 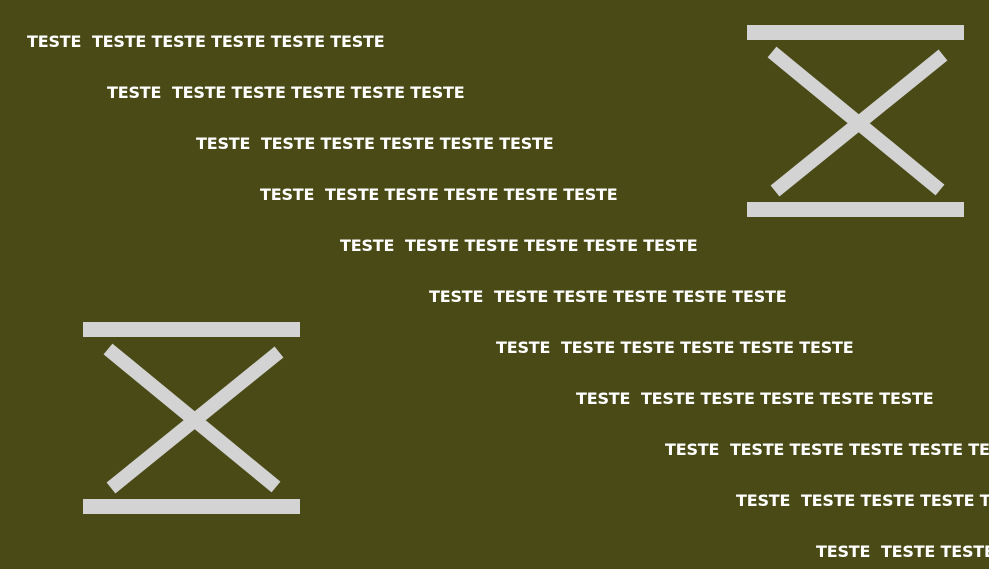 What do you see at coordinates (286, 92) in the screenshot?
I see `text-line-2: TESTE TESTE TESTE TESTE TESTE TESTE` at bounding box center [286, 92].